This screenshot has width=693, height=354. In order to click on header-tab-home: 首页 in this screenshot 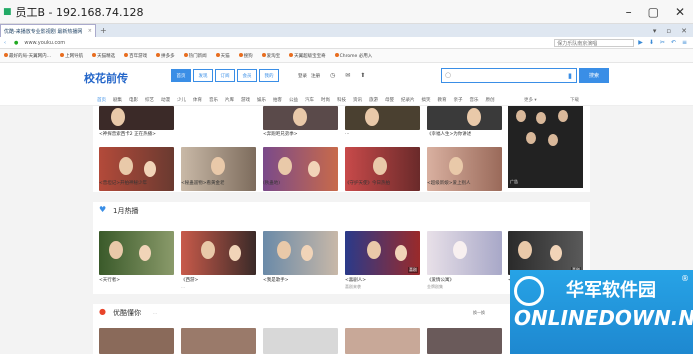, I will do `click(181, 75)`.